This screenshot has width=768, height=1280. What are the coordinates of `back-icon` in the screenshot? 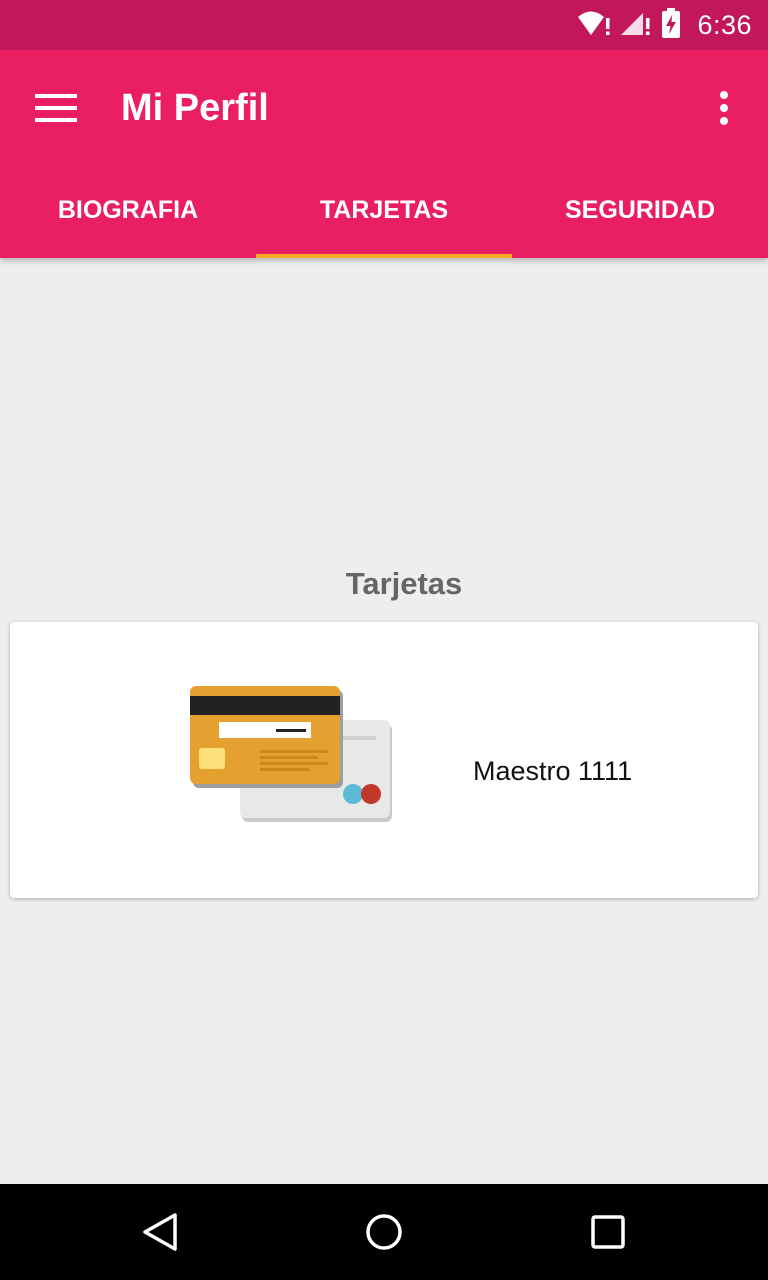 It's located at (160, 1232).